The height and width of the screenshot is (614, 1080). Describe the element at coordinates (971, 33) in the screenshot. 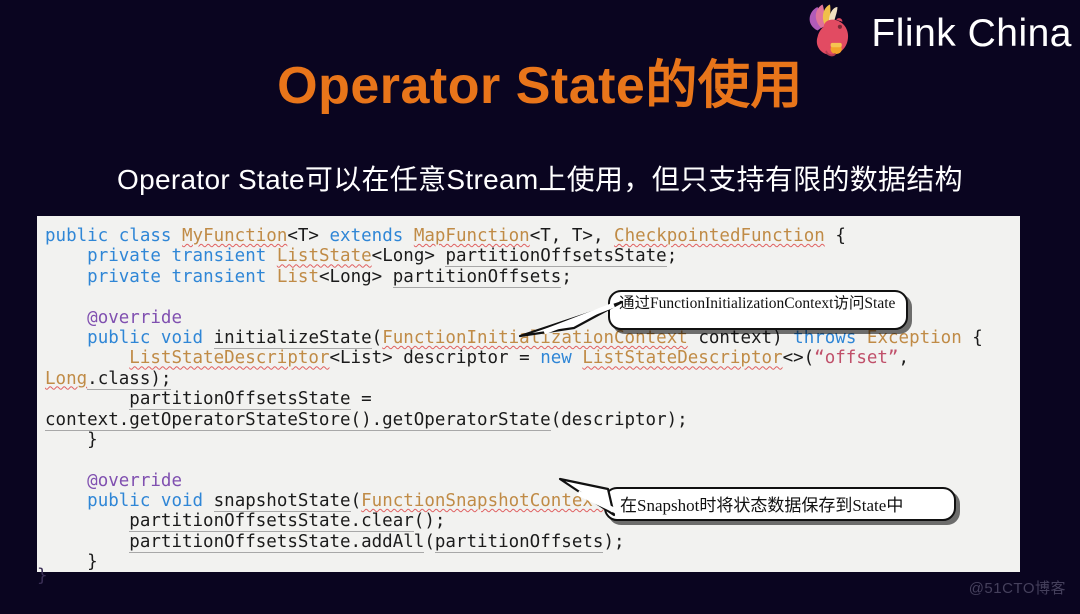

I see `brand-name: Flink China` at that location.